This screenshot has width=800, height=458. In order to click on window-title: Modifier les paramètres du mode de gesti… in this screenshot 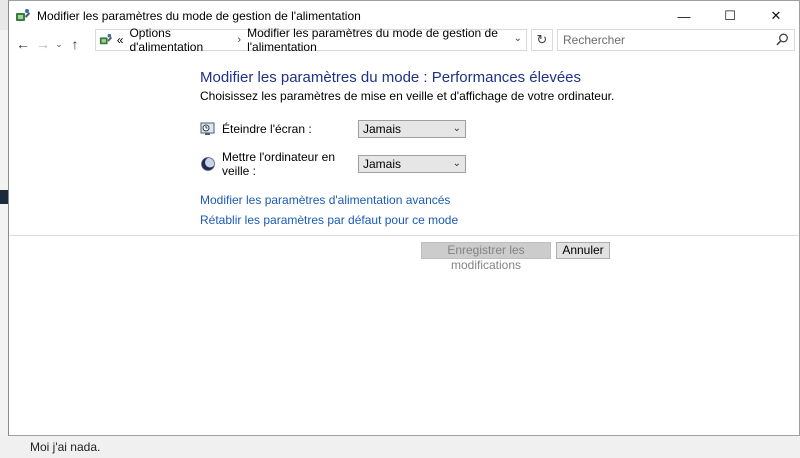, I will do `click(199, 16)`.